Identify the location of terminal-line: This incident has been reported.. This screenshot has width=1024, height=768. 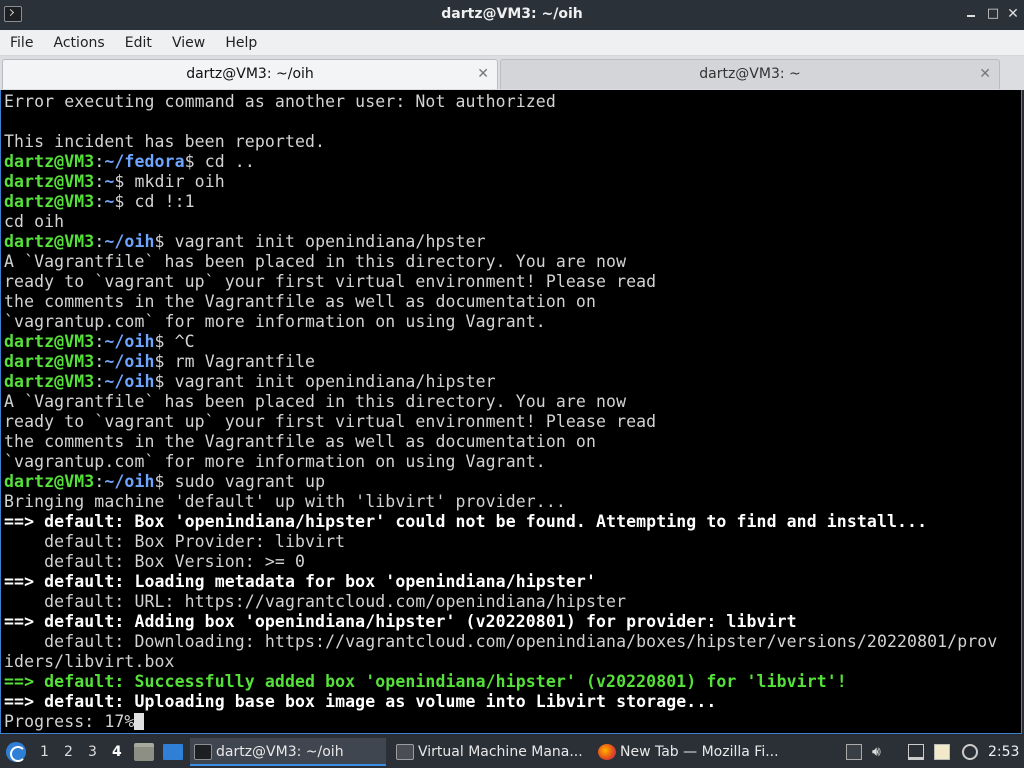
(512, 142).